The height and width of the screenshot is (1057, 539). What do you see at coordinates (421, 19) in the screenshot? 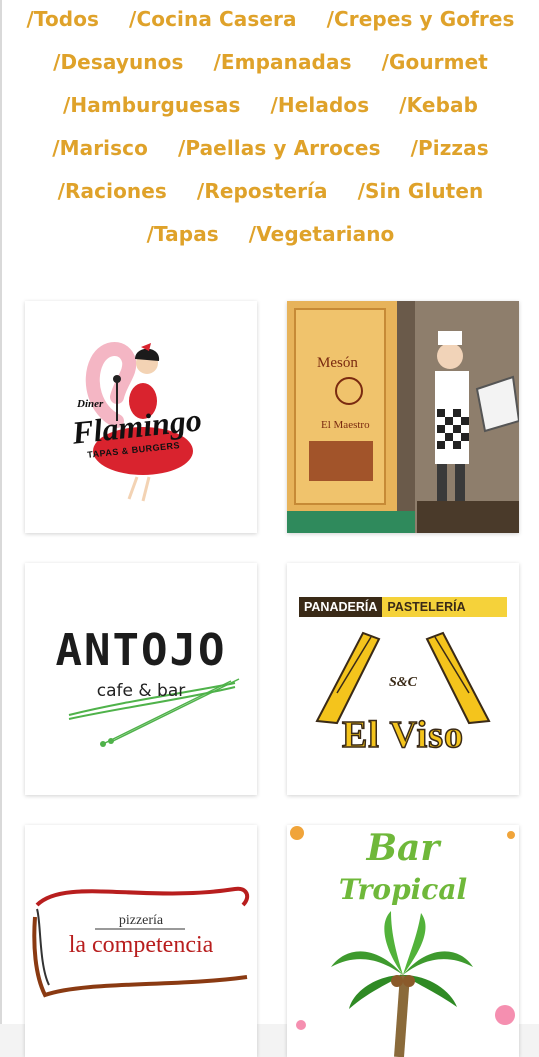
I see `filter-crepes-y-gofres: /Crepes y Gofres` at bounding box center [421, 19].